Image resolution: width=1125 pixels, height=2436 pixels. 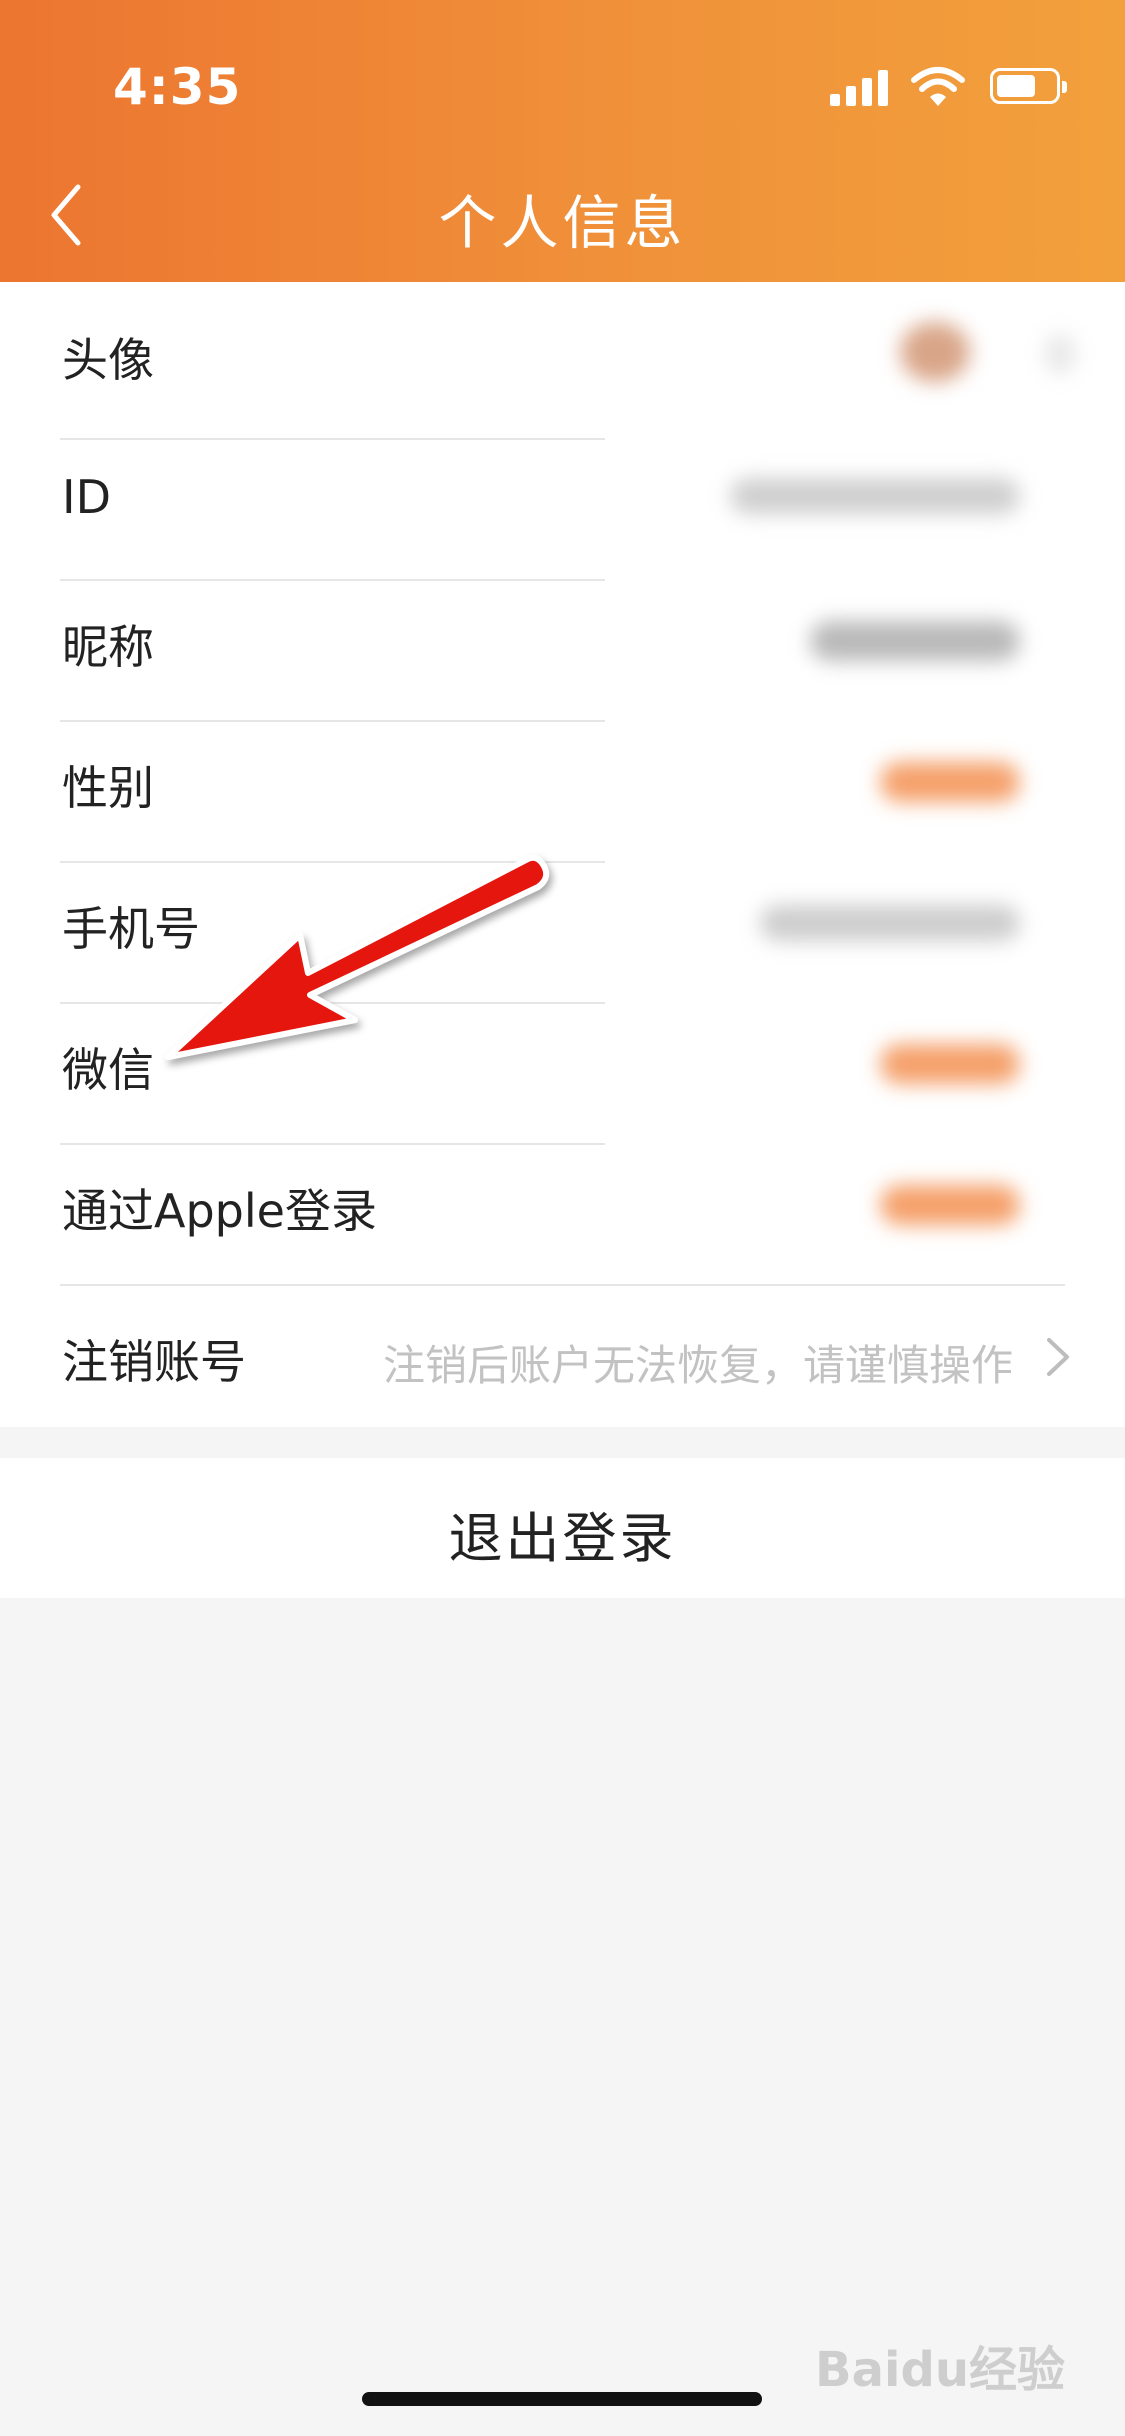 I want to click on watermark-logo: Baidu经验, so click(x=940, y=2370).